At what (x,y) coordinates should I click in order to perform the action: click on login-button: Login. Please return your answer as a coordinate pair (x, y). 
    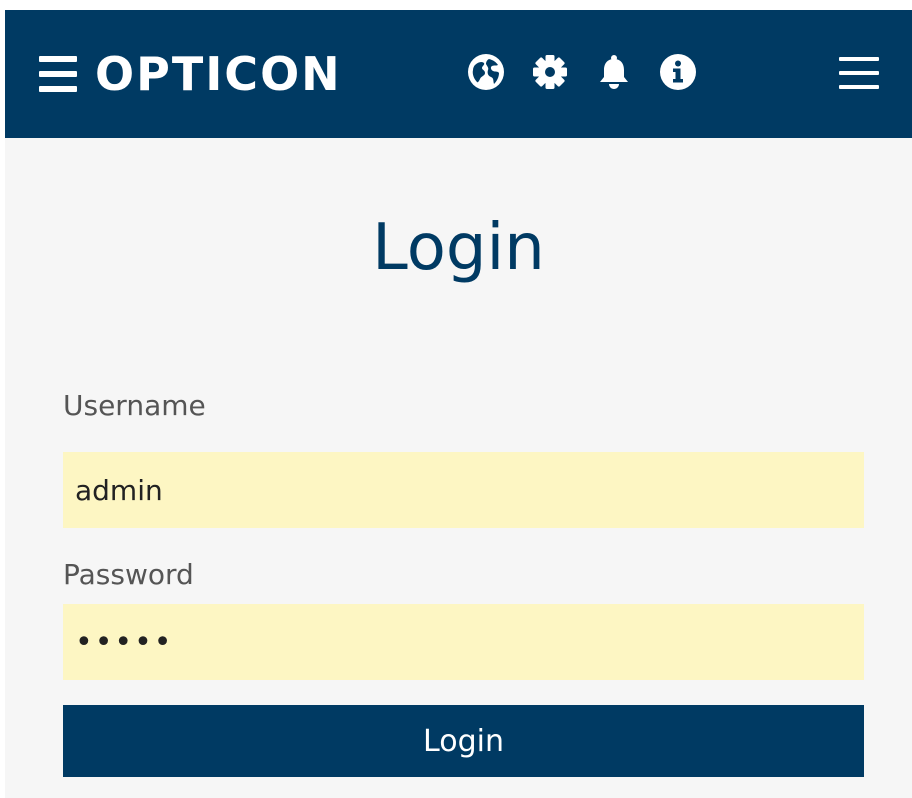
    Looking at the image, I should click on (463, 741).